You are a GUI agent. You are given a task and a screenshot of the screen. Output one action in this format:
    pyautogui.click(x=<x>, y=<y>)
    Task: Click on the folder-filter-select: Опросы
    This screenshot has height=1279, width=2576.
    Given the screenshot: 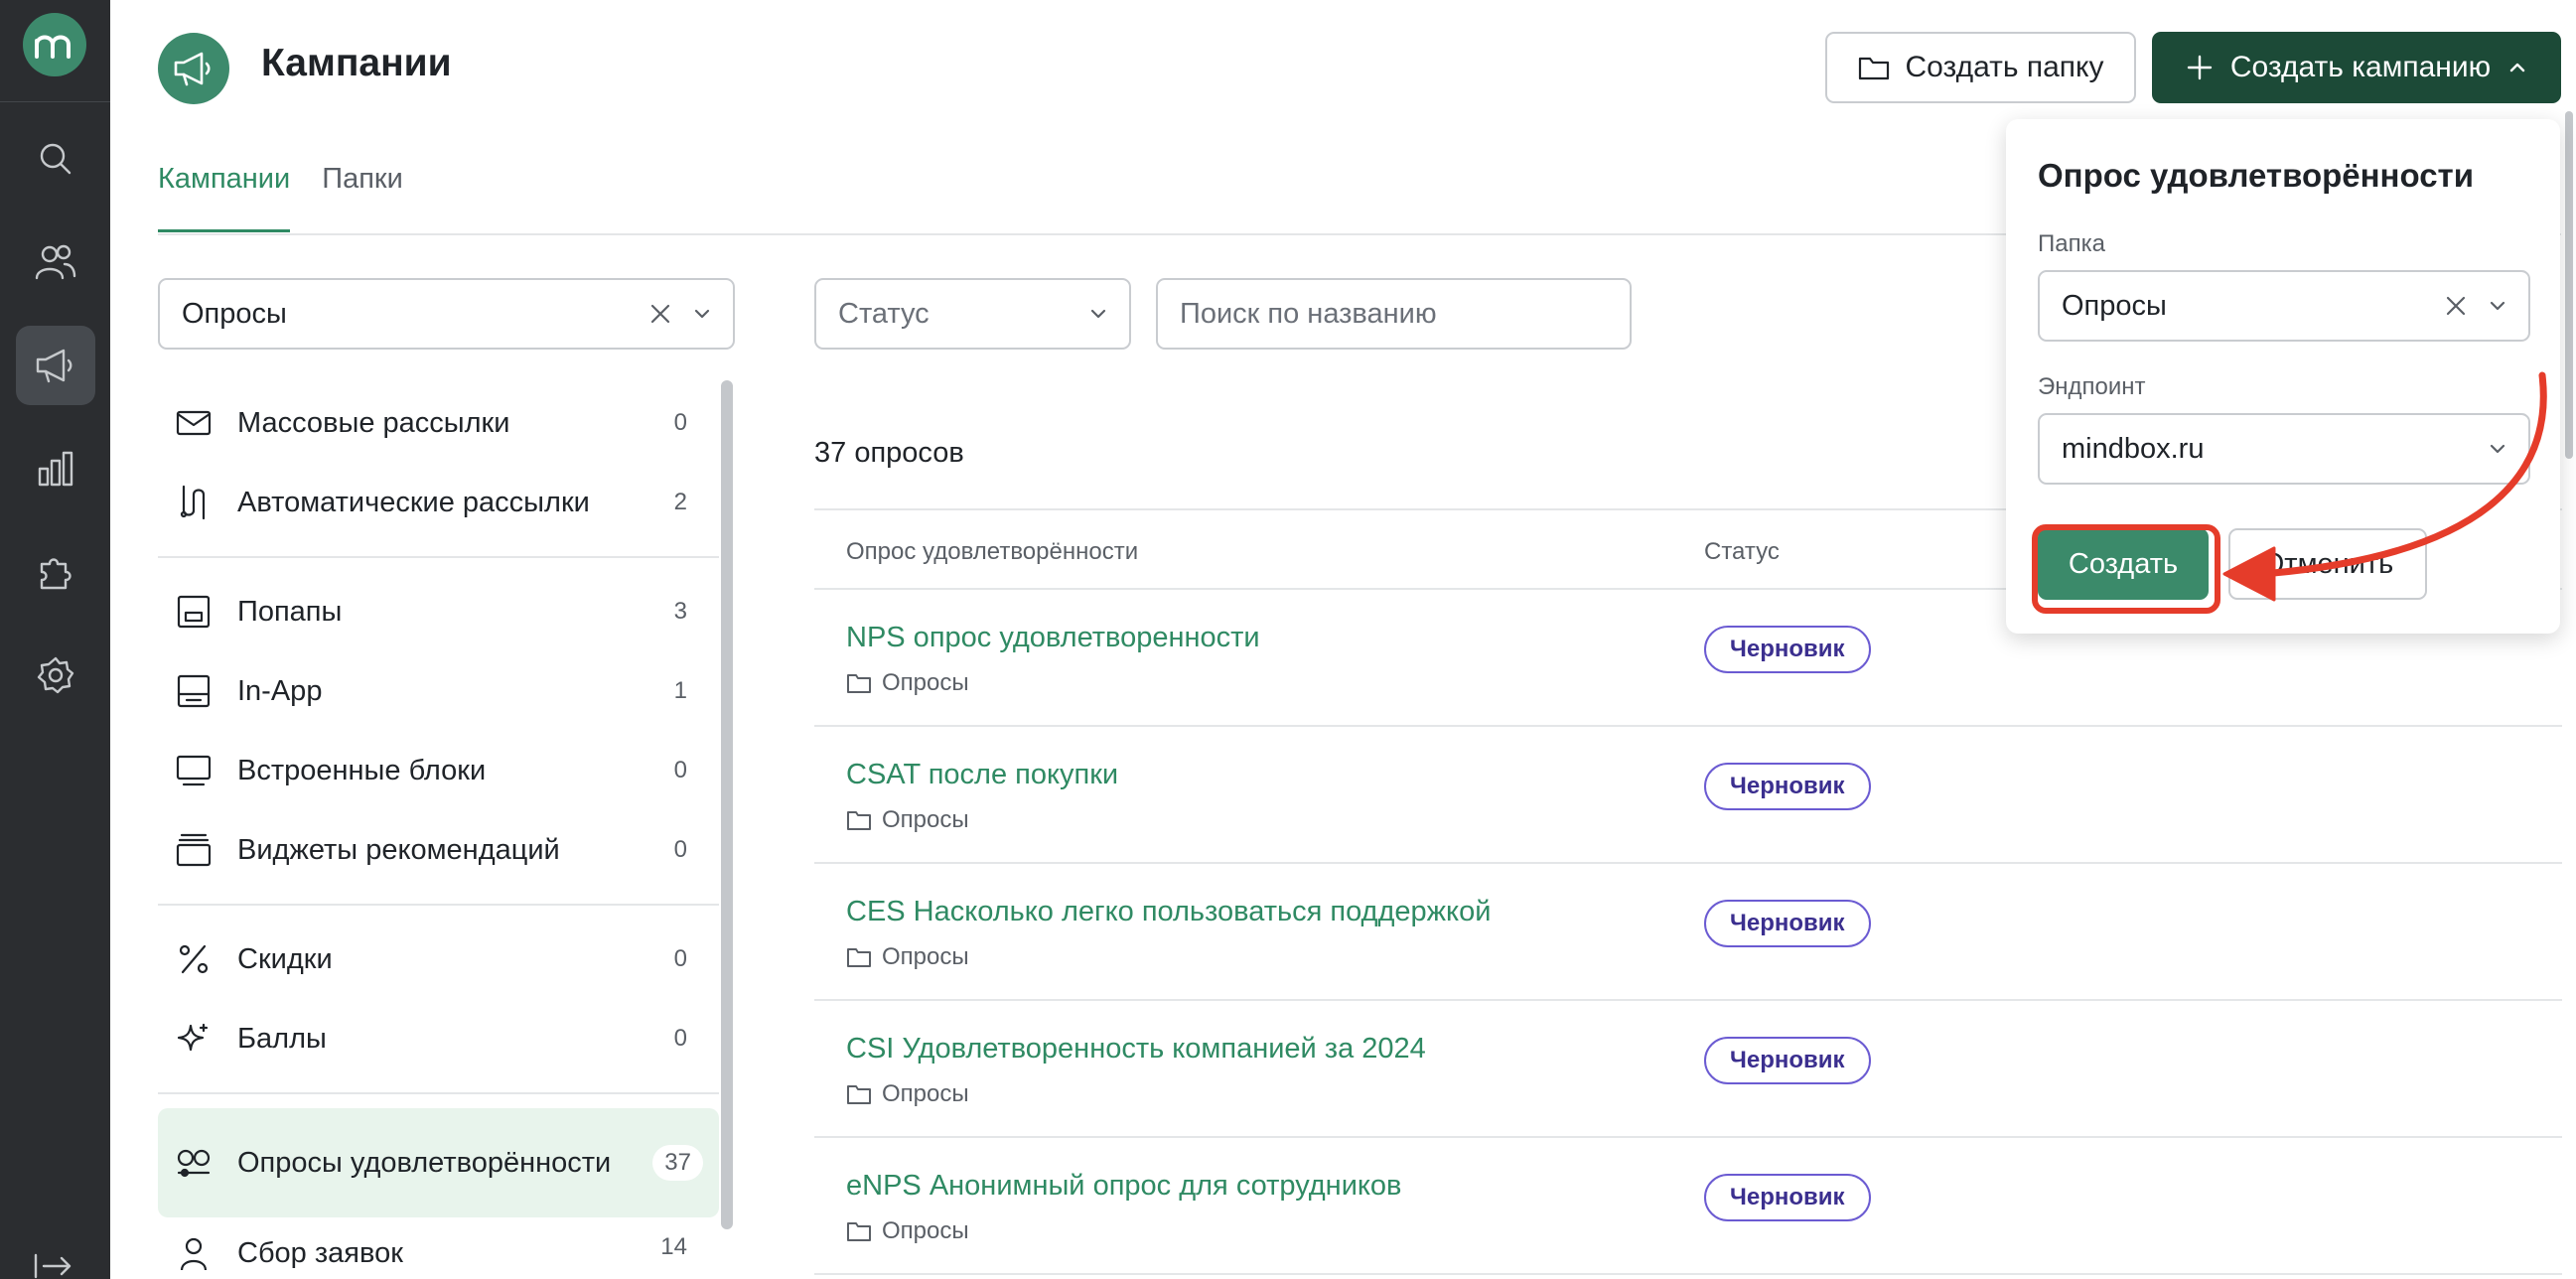 What is the action you would take?
    pyautogui.click(x=447, y=314)
    